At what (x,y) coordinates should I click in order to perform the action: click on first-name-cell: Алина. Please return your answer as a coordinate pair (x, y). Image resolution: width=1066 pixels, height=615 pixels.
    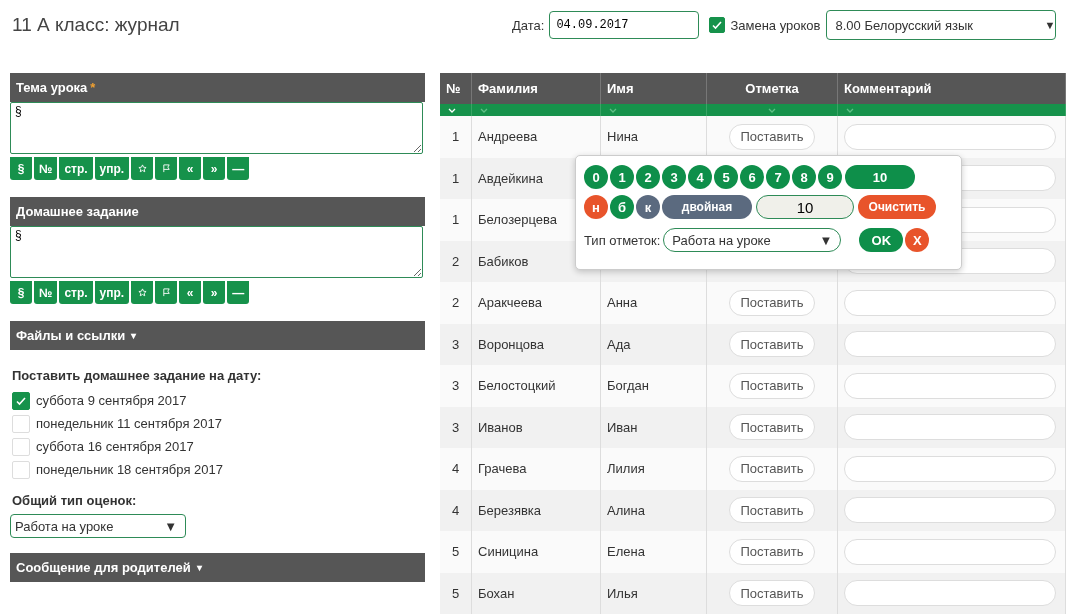
    Looking at the image, I should click on (626, 510).